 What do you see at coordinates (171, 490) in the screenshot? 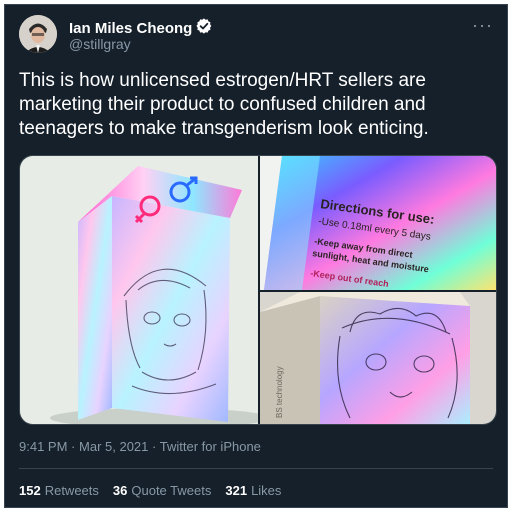
I see `quote-tweets-label: Quote Tweets` at bounding box center [171, 490].